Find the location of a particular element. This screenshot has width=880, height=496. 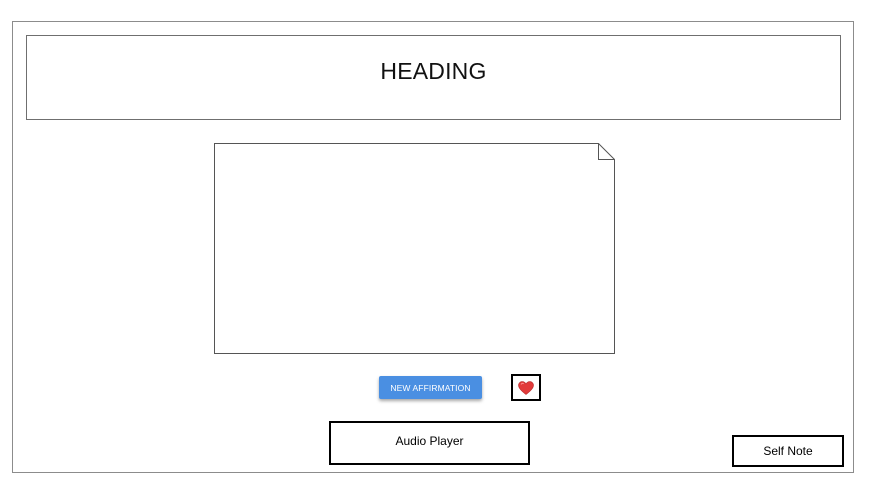

new-affirmation-button: NEW AFFIRMATION is located at coordinates (430, 387).